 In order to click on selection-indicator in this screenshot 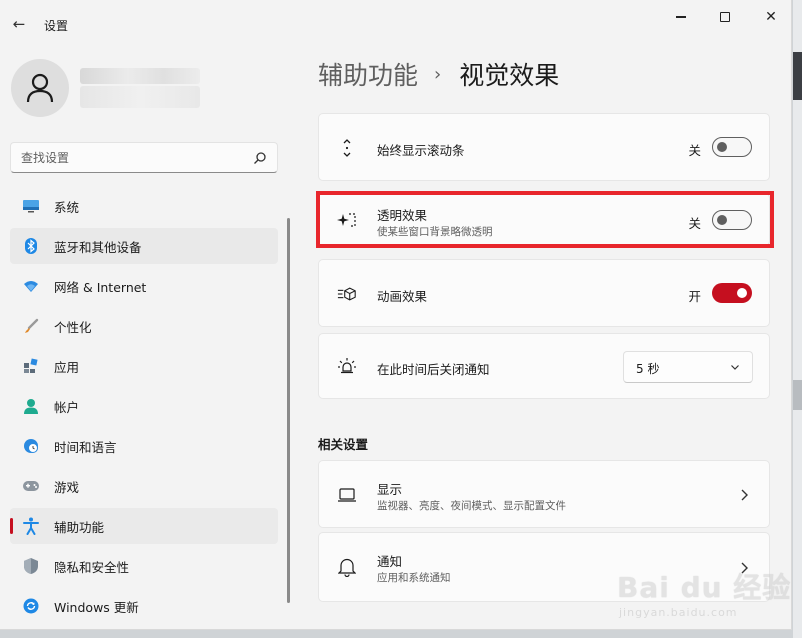, I will do `click(11, 526)`.